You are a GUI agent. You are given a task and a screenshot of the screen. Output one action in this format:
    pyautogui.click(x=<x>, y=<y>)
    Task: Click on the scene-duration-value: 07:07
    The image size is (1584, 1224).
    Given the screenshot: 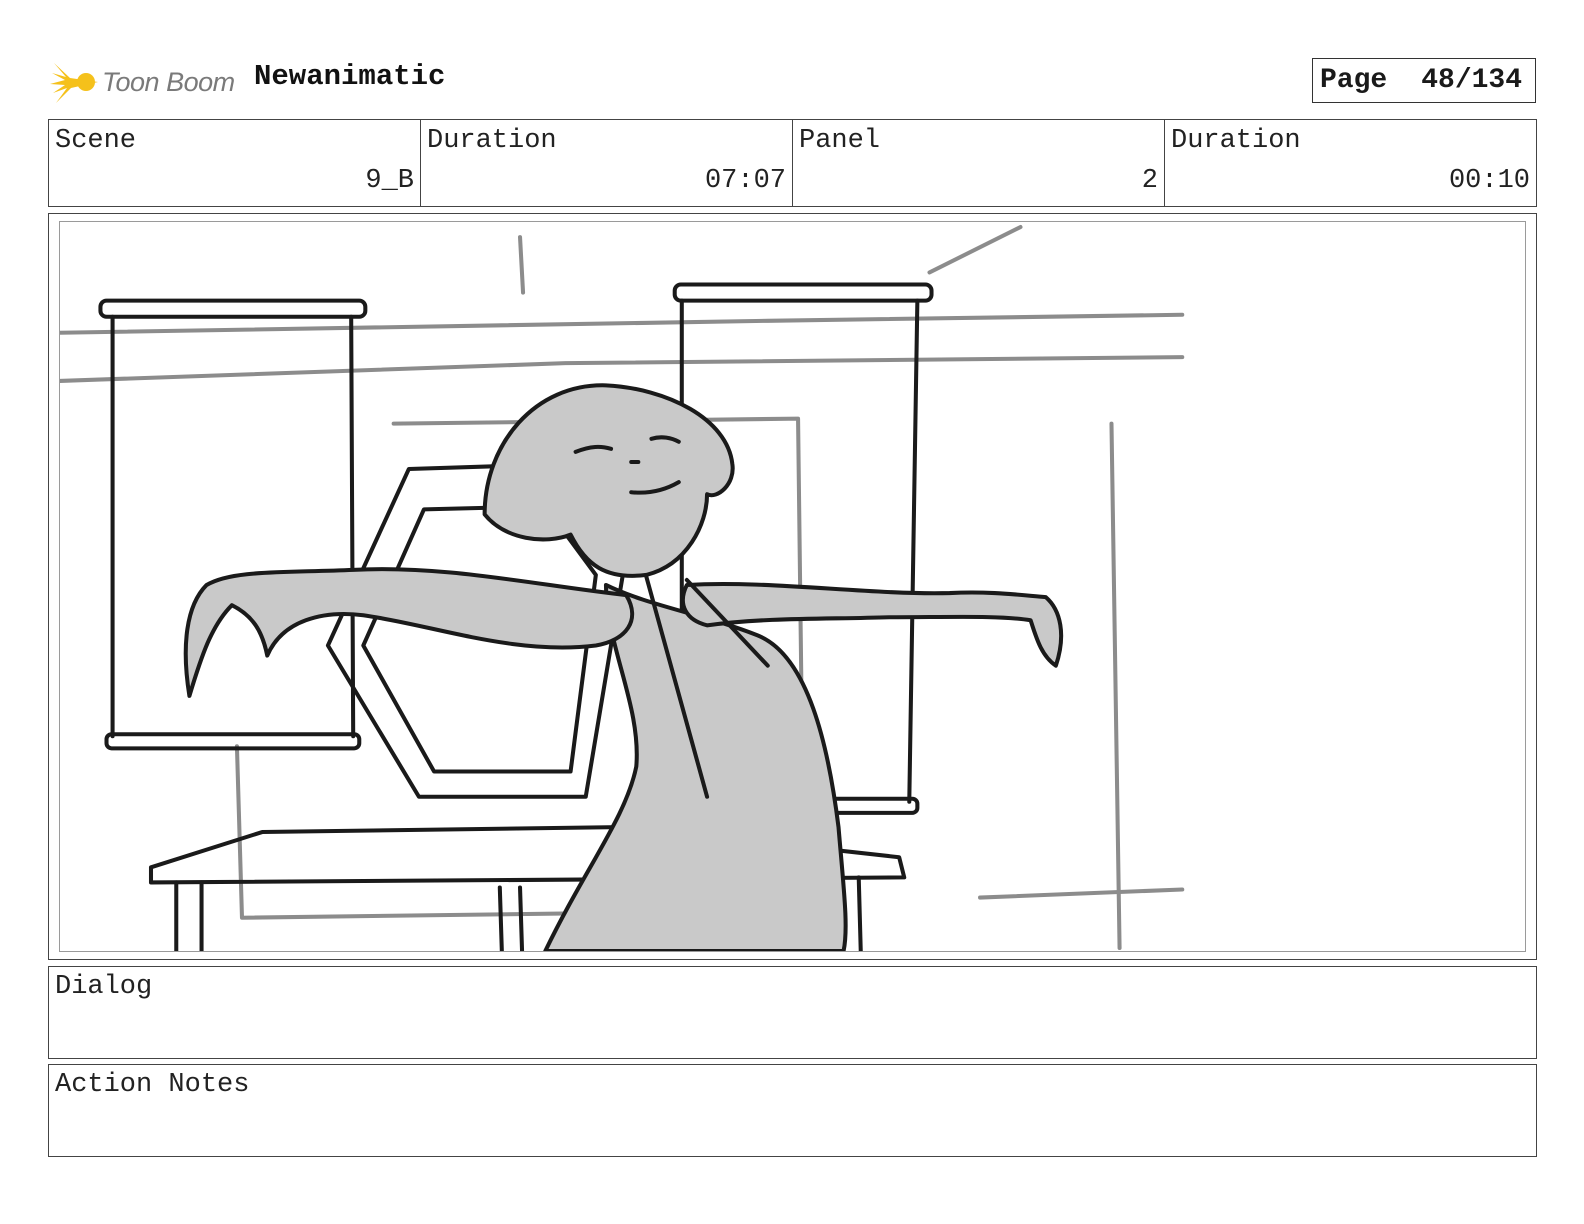 What is the action you would take?
    pyautogui.click(x=745, y=181)
    